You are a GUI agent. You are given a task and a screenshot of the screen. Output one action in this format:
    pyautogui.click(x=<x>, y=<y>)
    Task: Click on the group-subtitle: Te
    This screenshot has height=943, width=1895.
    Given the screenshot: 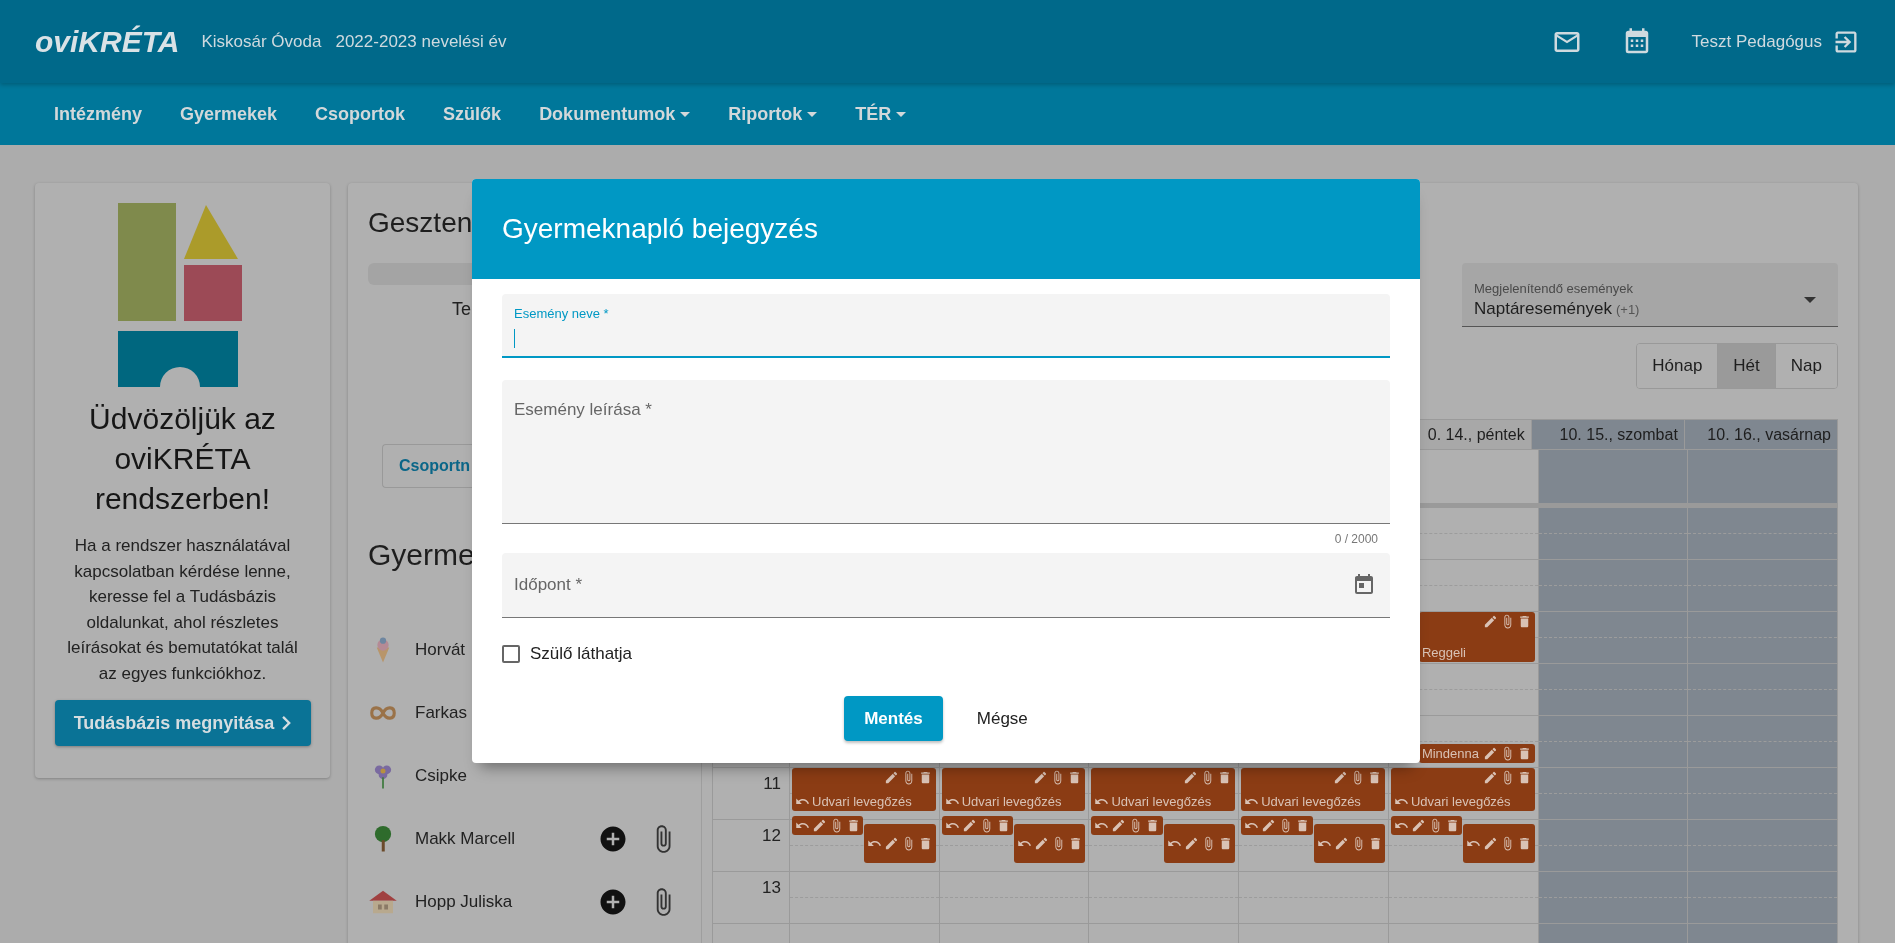 What is the action you would take?
    pyautogui.click(x=461, y=309)
    